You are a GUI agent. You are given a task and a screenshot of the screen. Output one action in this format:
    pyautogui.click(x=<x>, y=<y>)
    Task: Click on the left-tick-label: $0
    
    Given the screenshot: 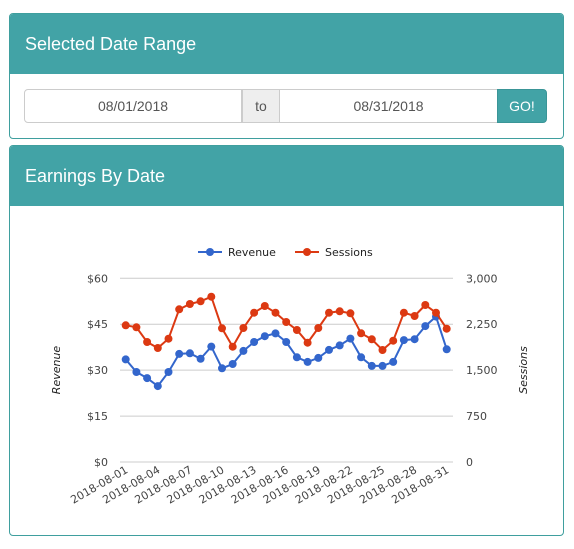 What is the action you would take?
    pyautogui.click(x=101, y=462)
    